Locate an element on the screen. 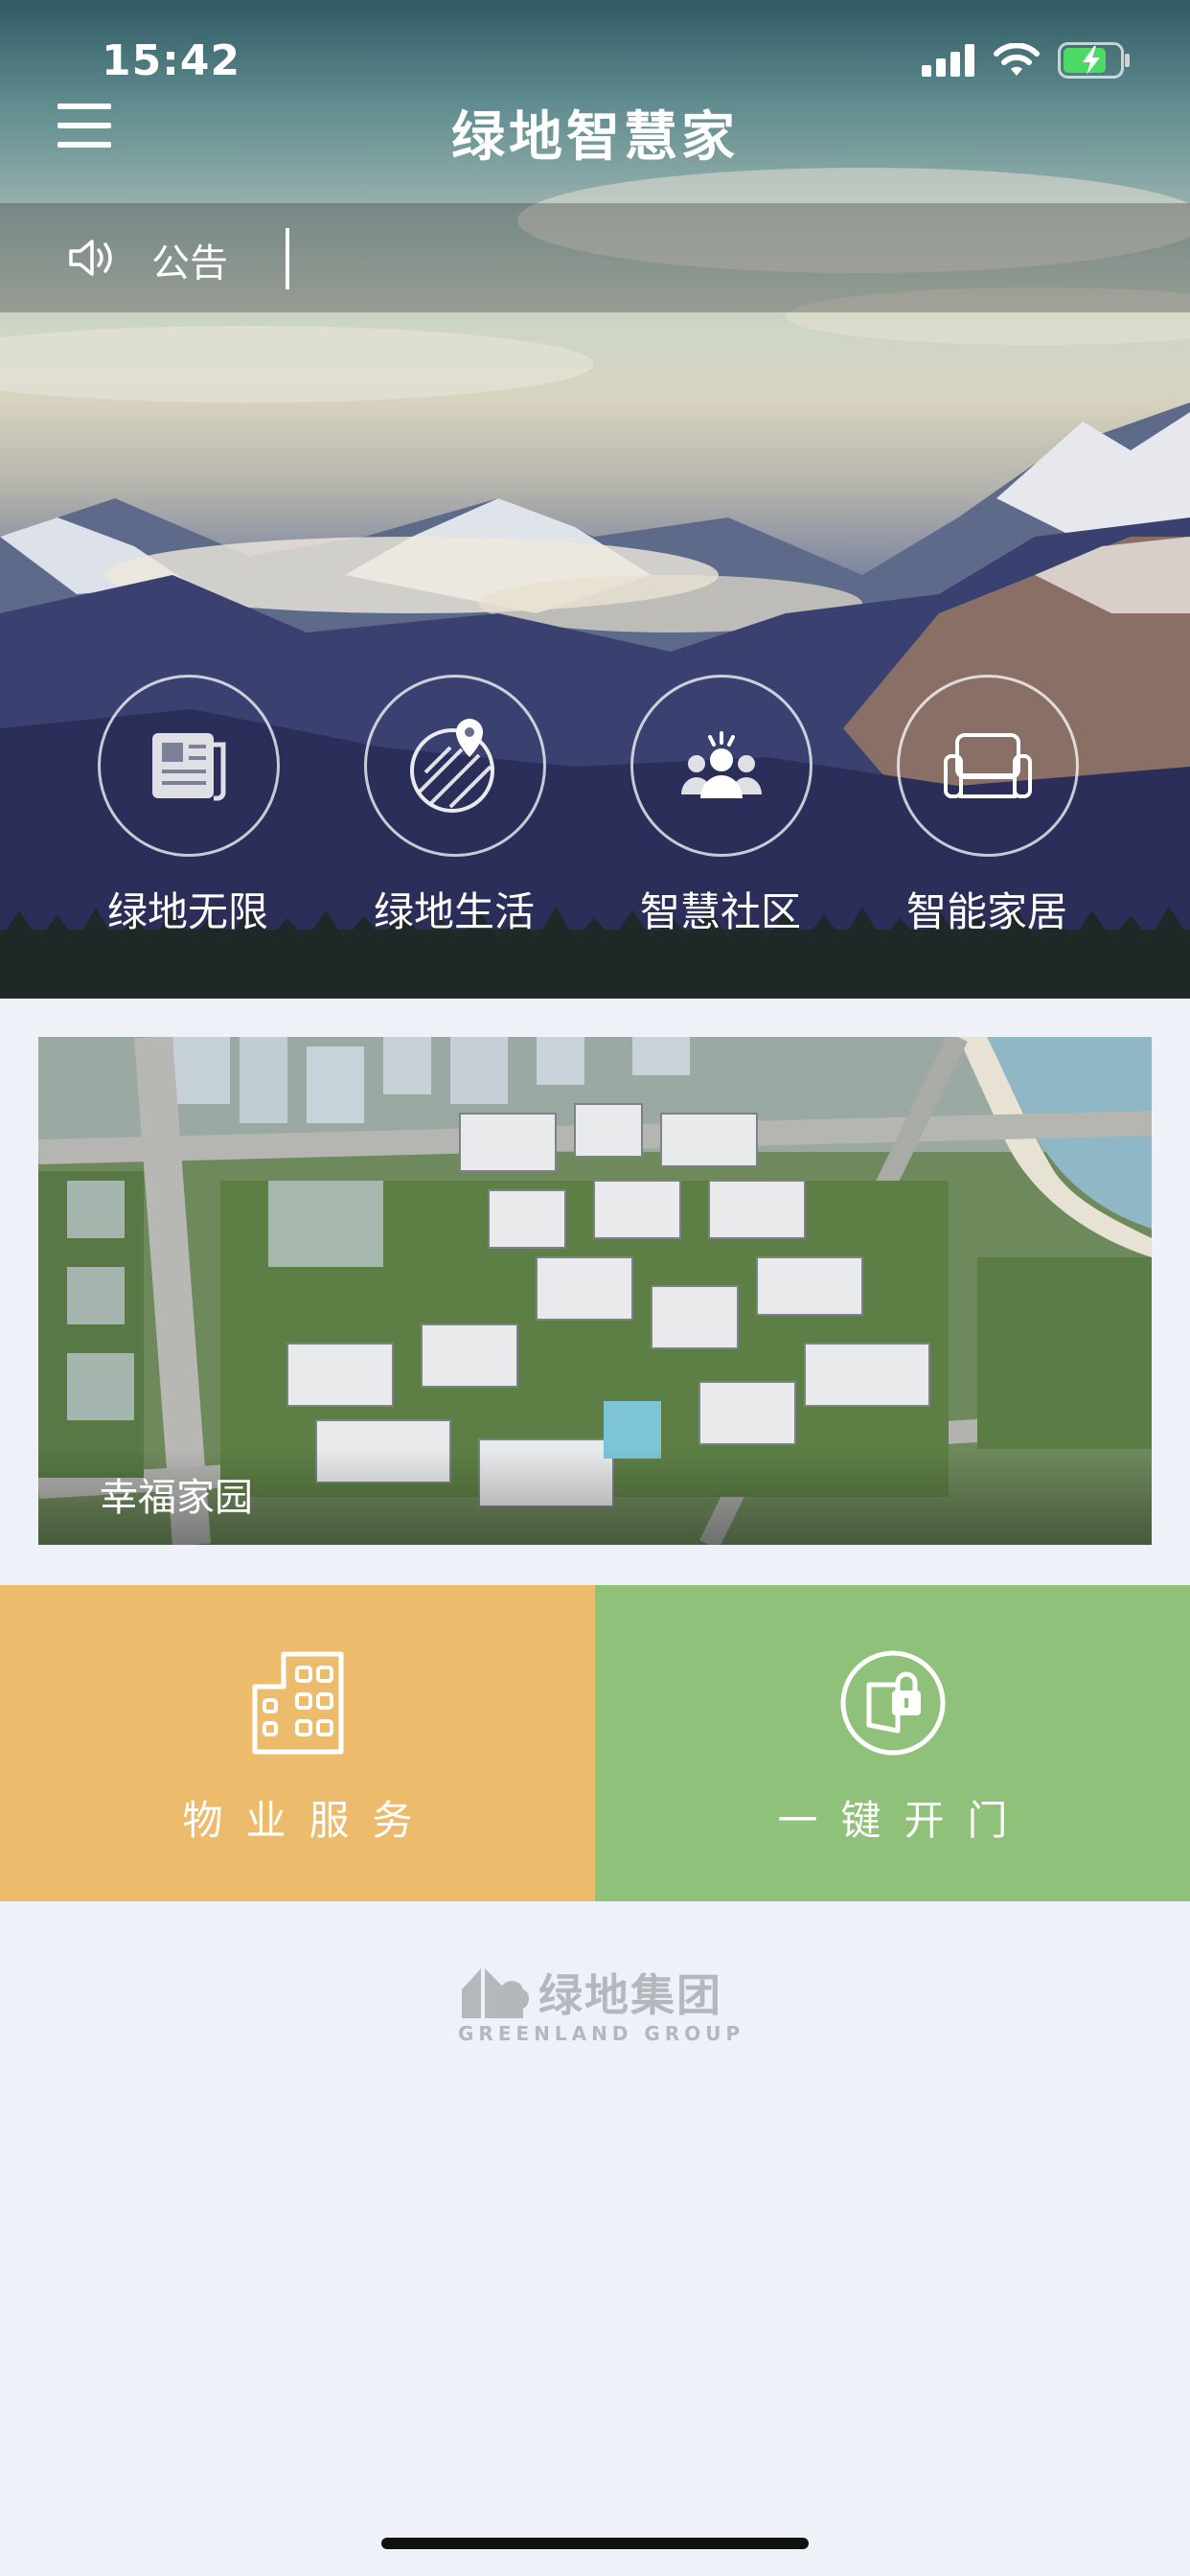 The height and width of the screenshot is (2576, 1190). quick-nav-label: 绿地无限 is located at coordinates (187, 911).